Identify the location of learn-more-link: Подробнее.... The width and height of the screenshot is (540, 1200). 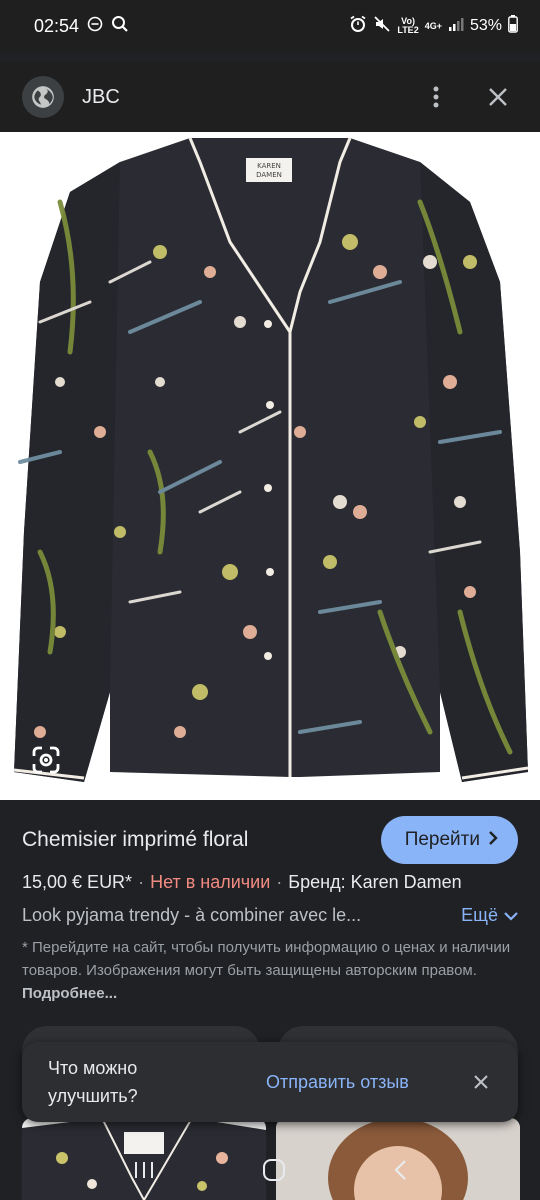
(69, 993).